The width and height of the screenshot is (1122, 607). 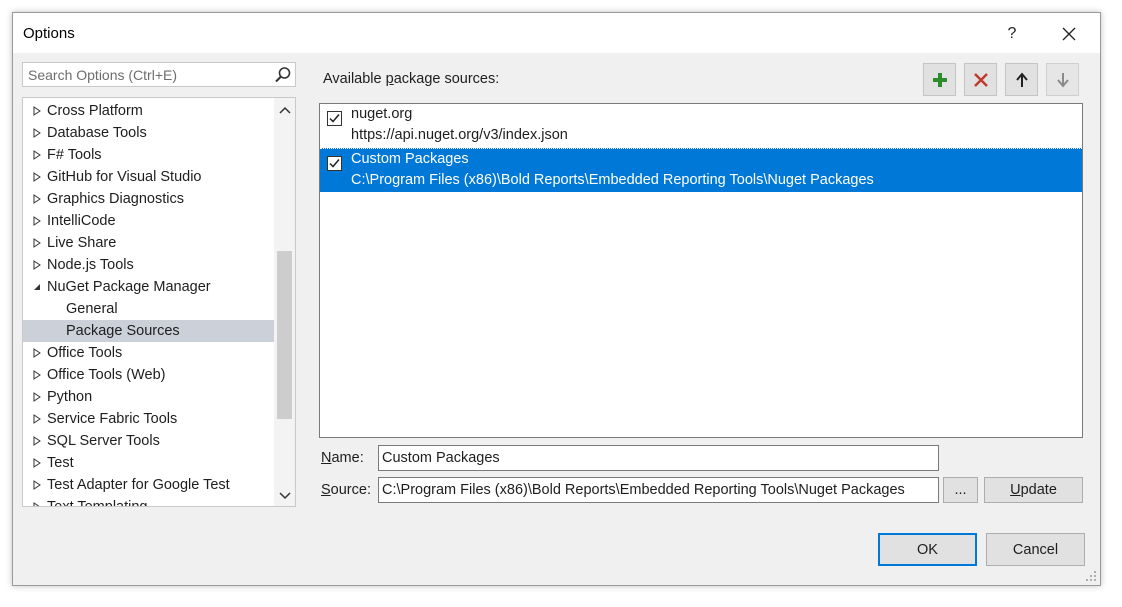 What do you see at coordinates (326, 490) in the screenshot?
I see `label-accel: S` at bounding box center [326, 490].